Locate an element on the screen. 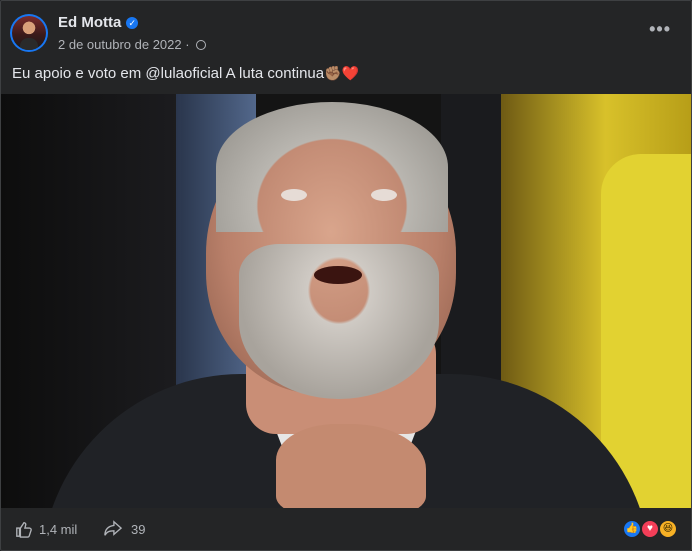 This screenshot has height=551, width=692. reactions-summary: 👍 ♥ 😆 is located at coordinates (649, 529).